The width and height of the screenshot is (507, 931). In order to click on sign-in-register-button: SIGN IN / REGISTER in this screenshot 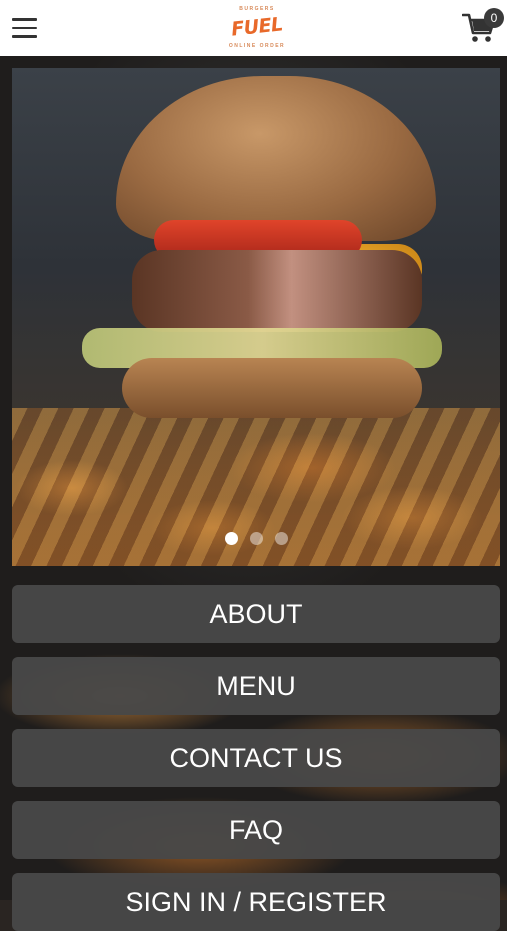, I will do `click(256, 902)`.